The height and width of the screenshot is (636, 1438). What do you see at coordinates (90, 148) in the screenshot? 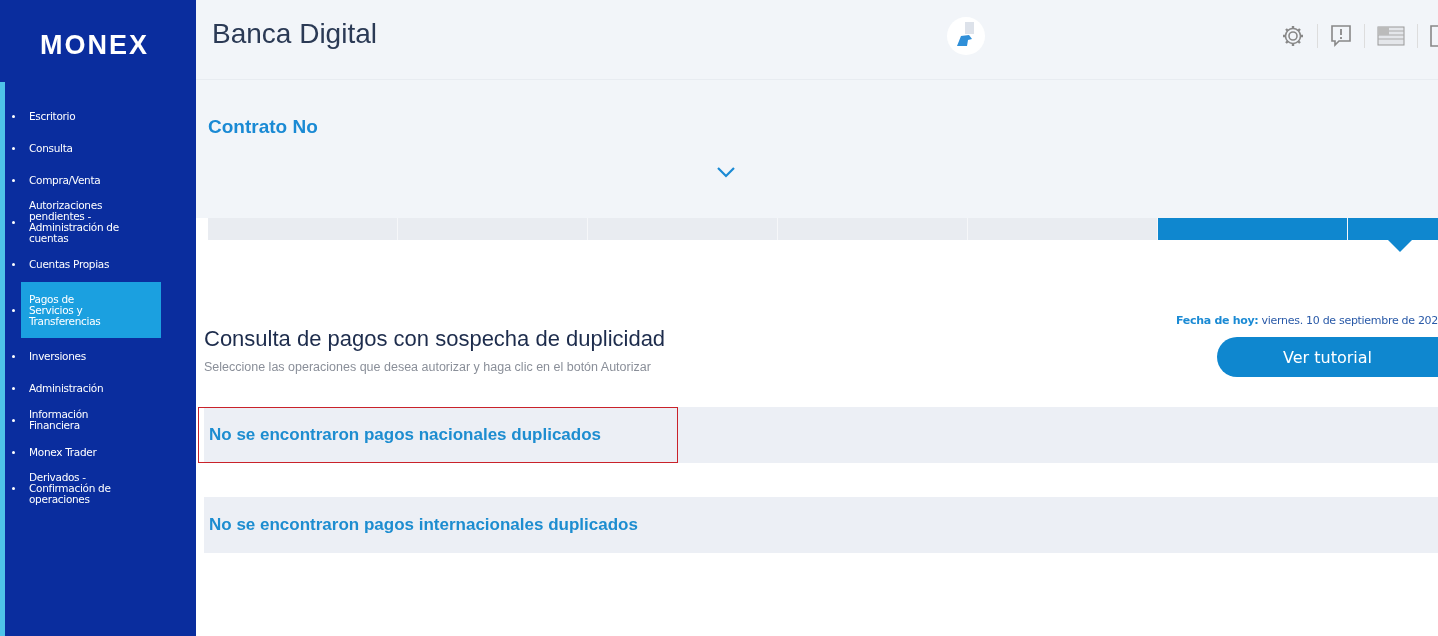
I see `nav-item: Consulta` at bounding box center [90, 148].